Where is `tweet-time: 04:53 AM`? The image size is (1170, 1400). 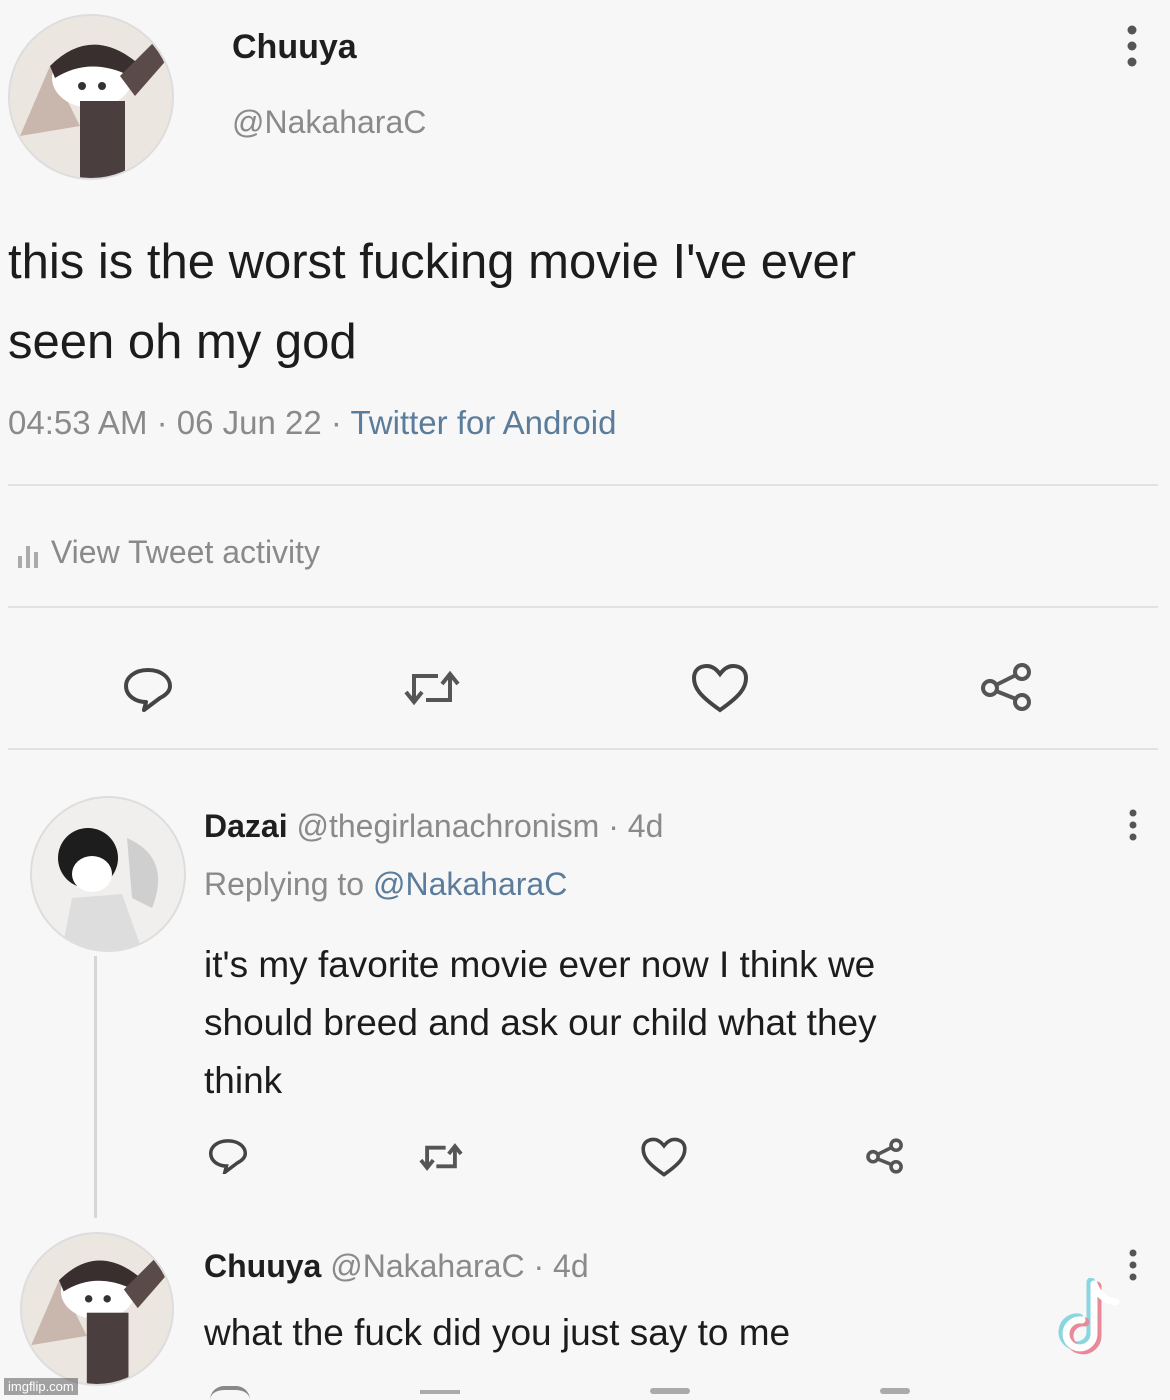
tweet-time: 04:53 AM is located at coordinates (78, 422).